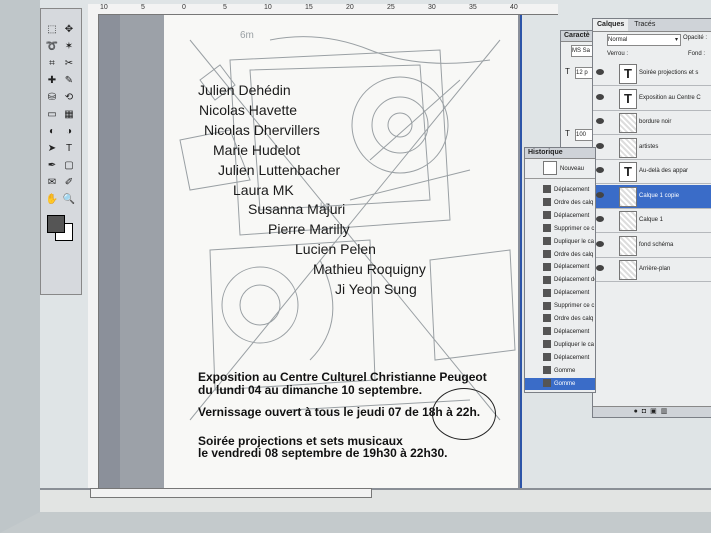  What do you see at coordinates (652, 221) in the screenshot?
I see `layer-row: Calque 1` at bounding box center [652, 221].